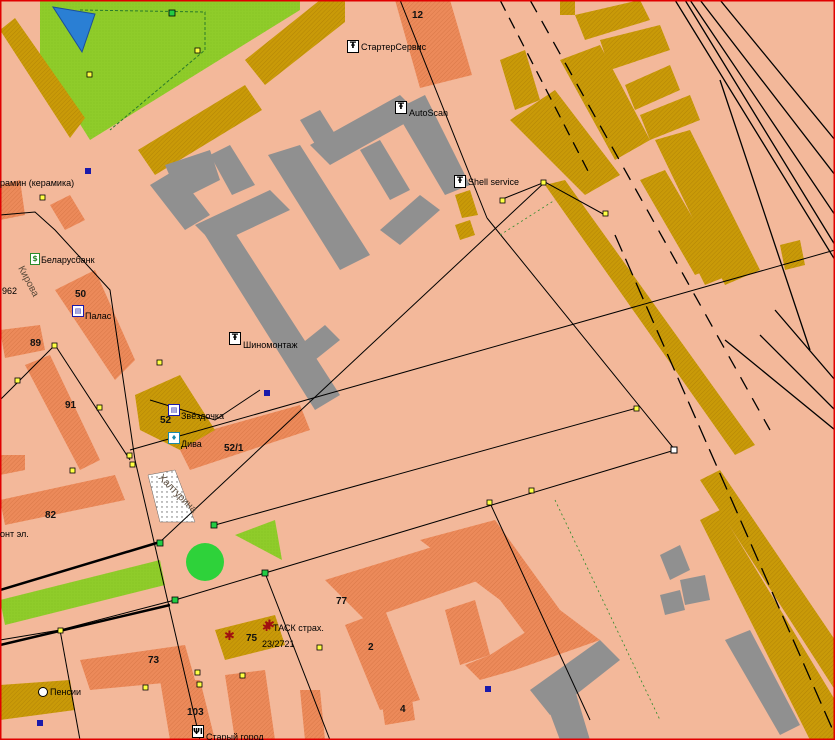 The width and height of the screenshot is (835, 740). Describe the element at coordinates (9, 291) in the screenshot. I see `label-962: 962` at that location.